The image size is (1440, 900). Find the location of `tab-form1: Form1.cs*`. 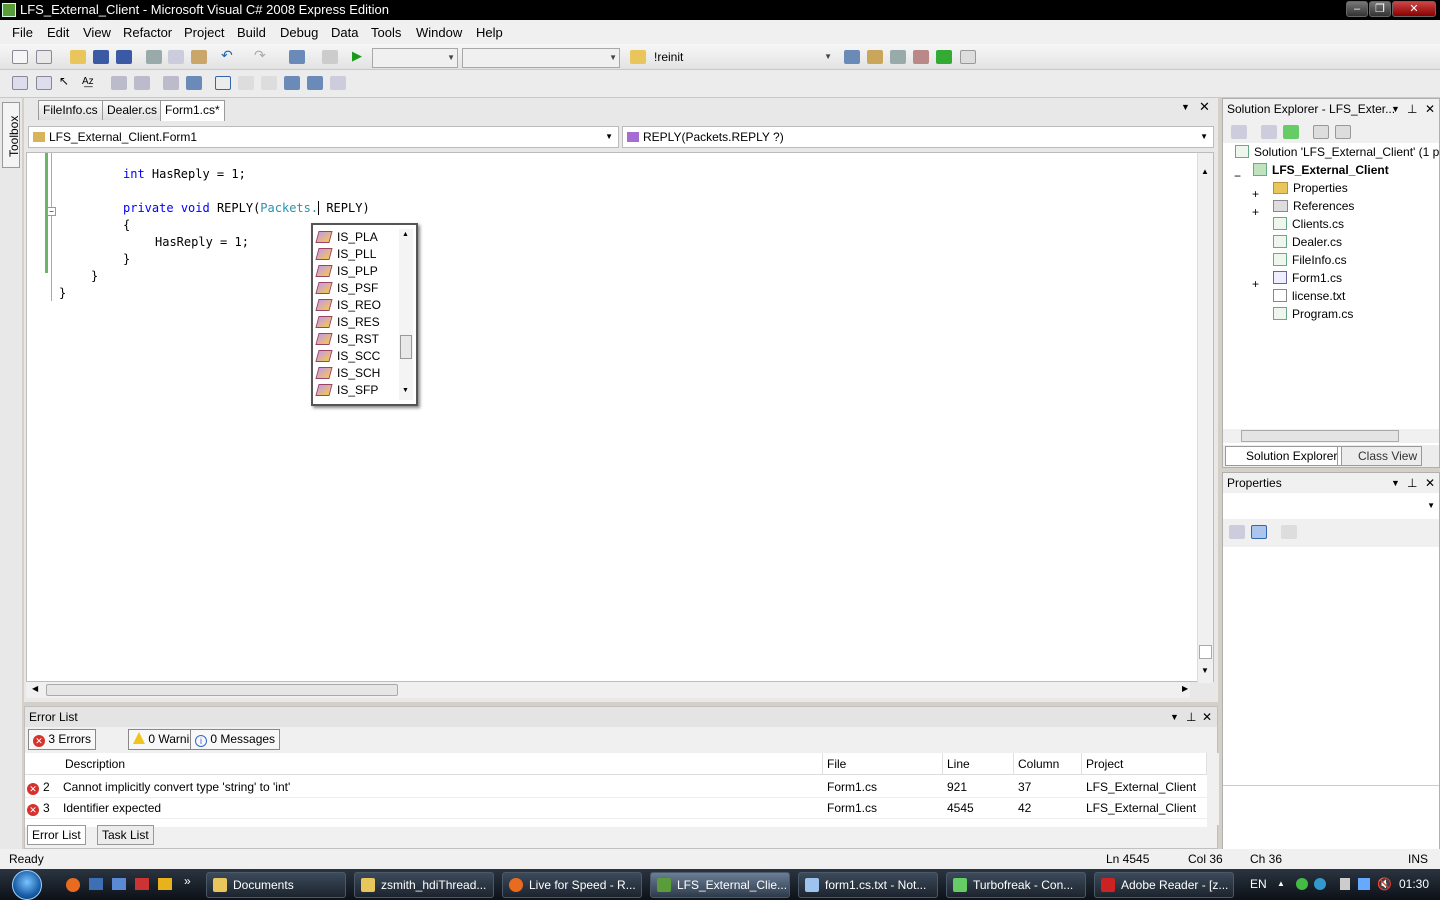

tab-form1: Form1.cs* is located at coordinates (192, 110).